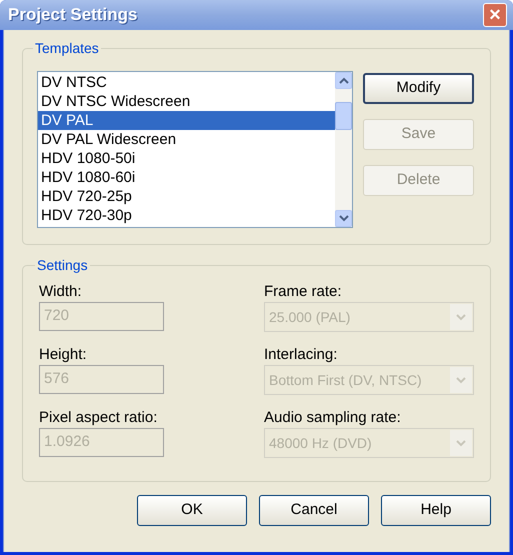  I want to click on template-item: DV PAL, so click(186, 120).